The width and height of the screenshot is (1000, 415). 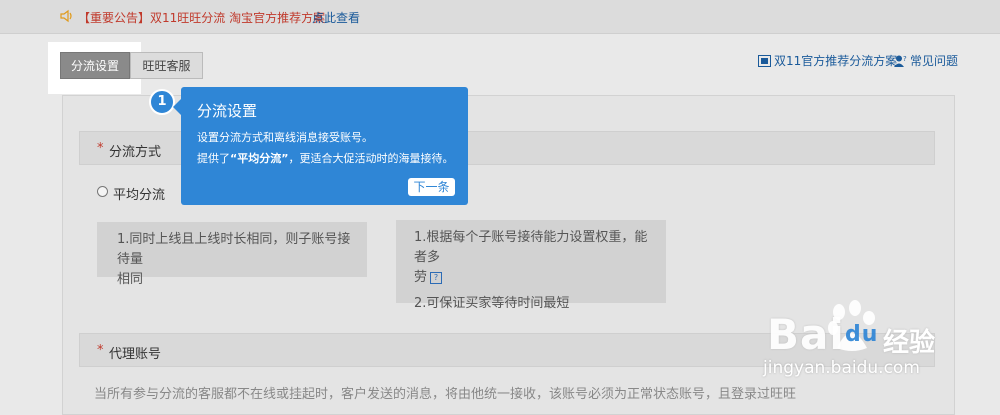 I want to click on recommended-plan-label: 双11官方推荐分流方案, so click(x=836, y=61).